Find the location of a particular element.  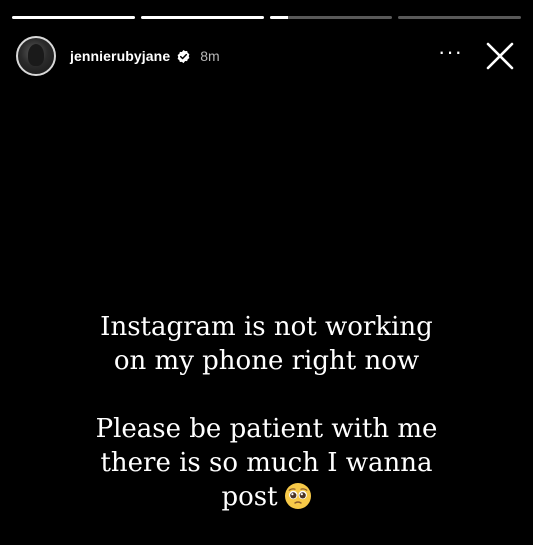

close-icon is located at coordinates (500, 56).